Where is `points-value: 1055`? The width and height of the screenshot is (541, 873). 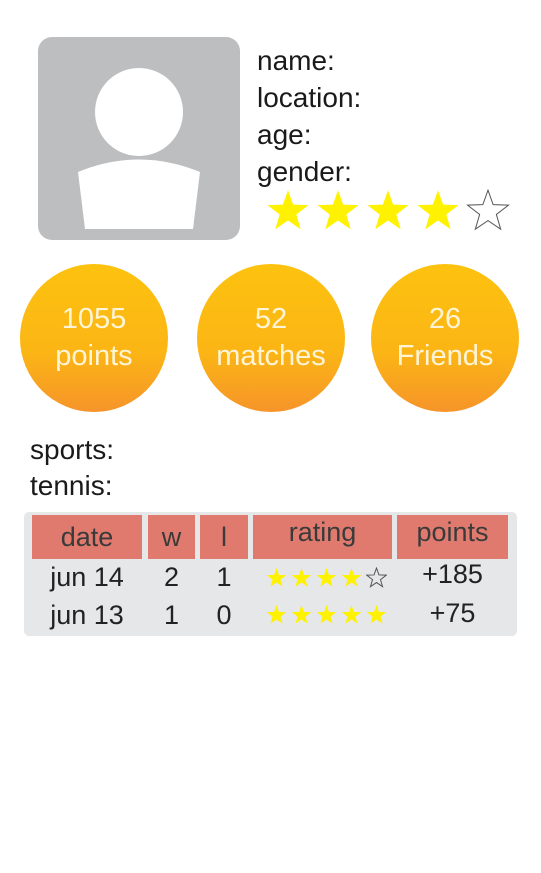
points-value: 1055 is located at coordinates (94, 319).